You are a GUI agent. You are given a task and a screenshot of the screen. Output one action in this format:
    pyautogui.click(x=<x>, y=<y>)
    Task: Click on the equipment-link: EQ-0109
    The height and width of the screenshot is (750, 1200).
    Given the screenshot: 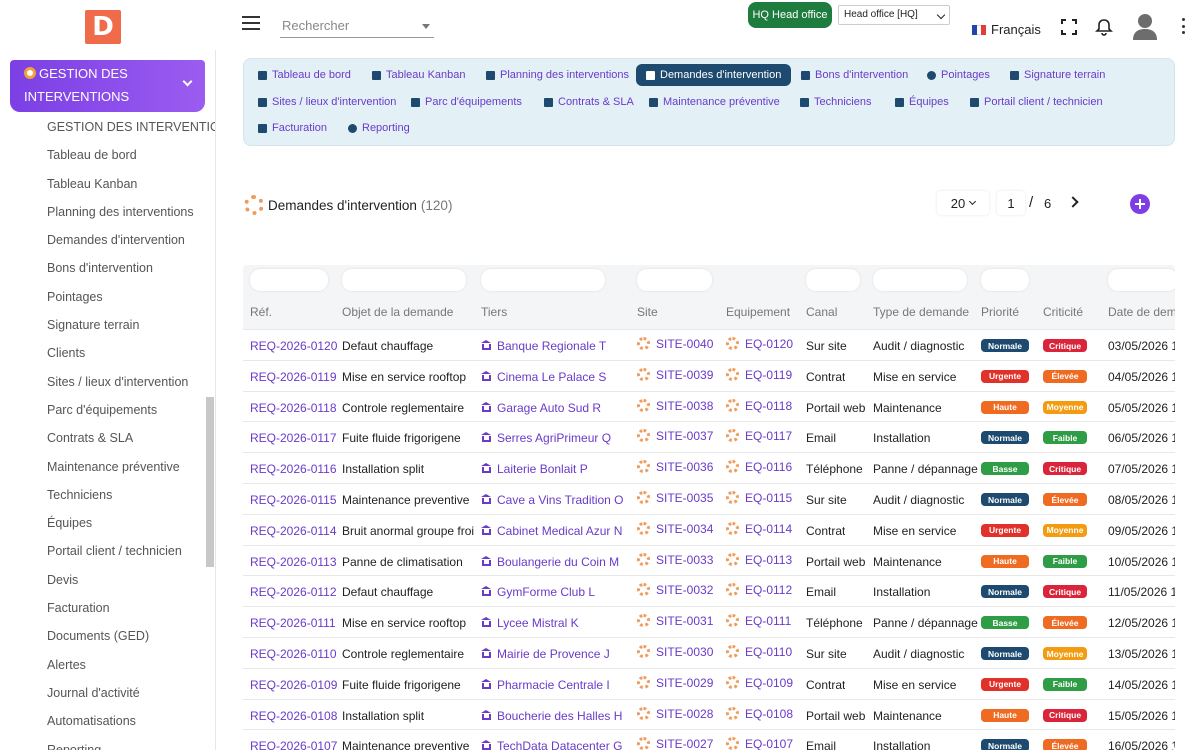 What is the action you would take?
    pyautogui.click(x=769, y=683)
    